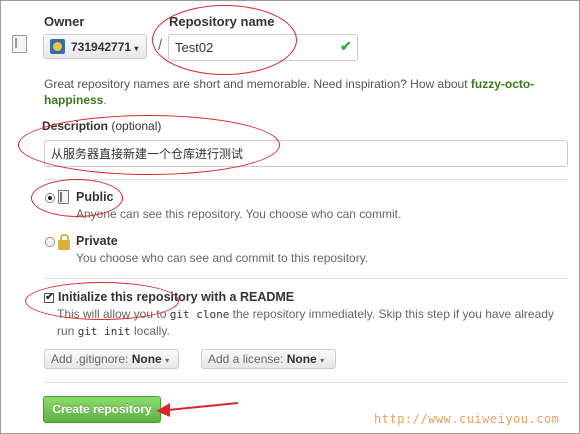 This screenshot has height=434, width=580. Describe the element at coordinates (97, 241) in the screenshot. I see `private-title: Private` at that location.